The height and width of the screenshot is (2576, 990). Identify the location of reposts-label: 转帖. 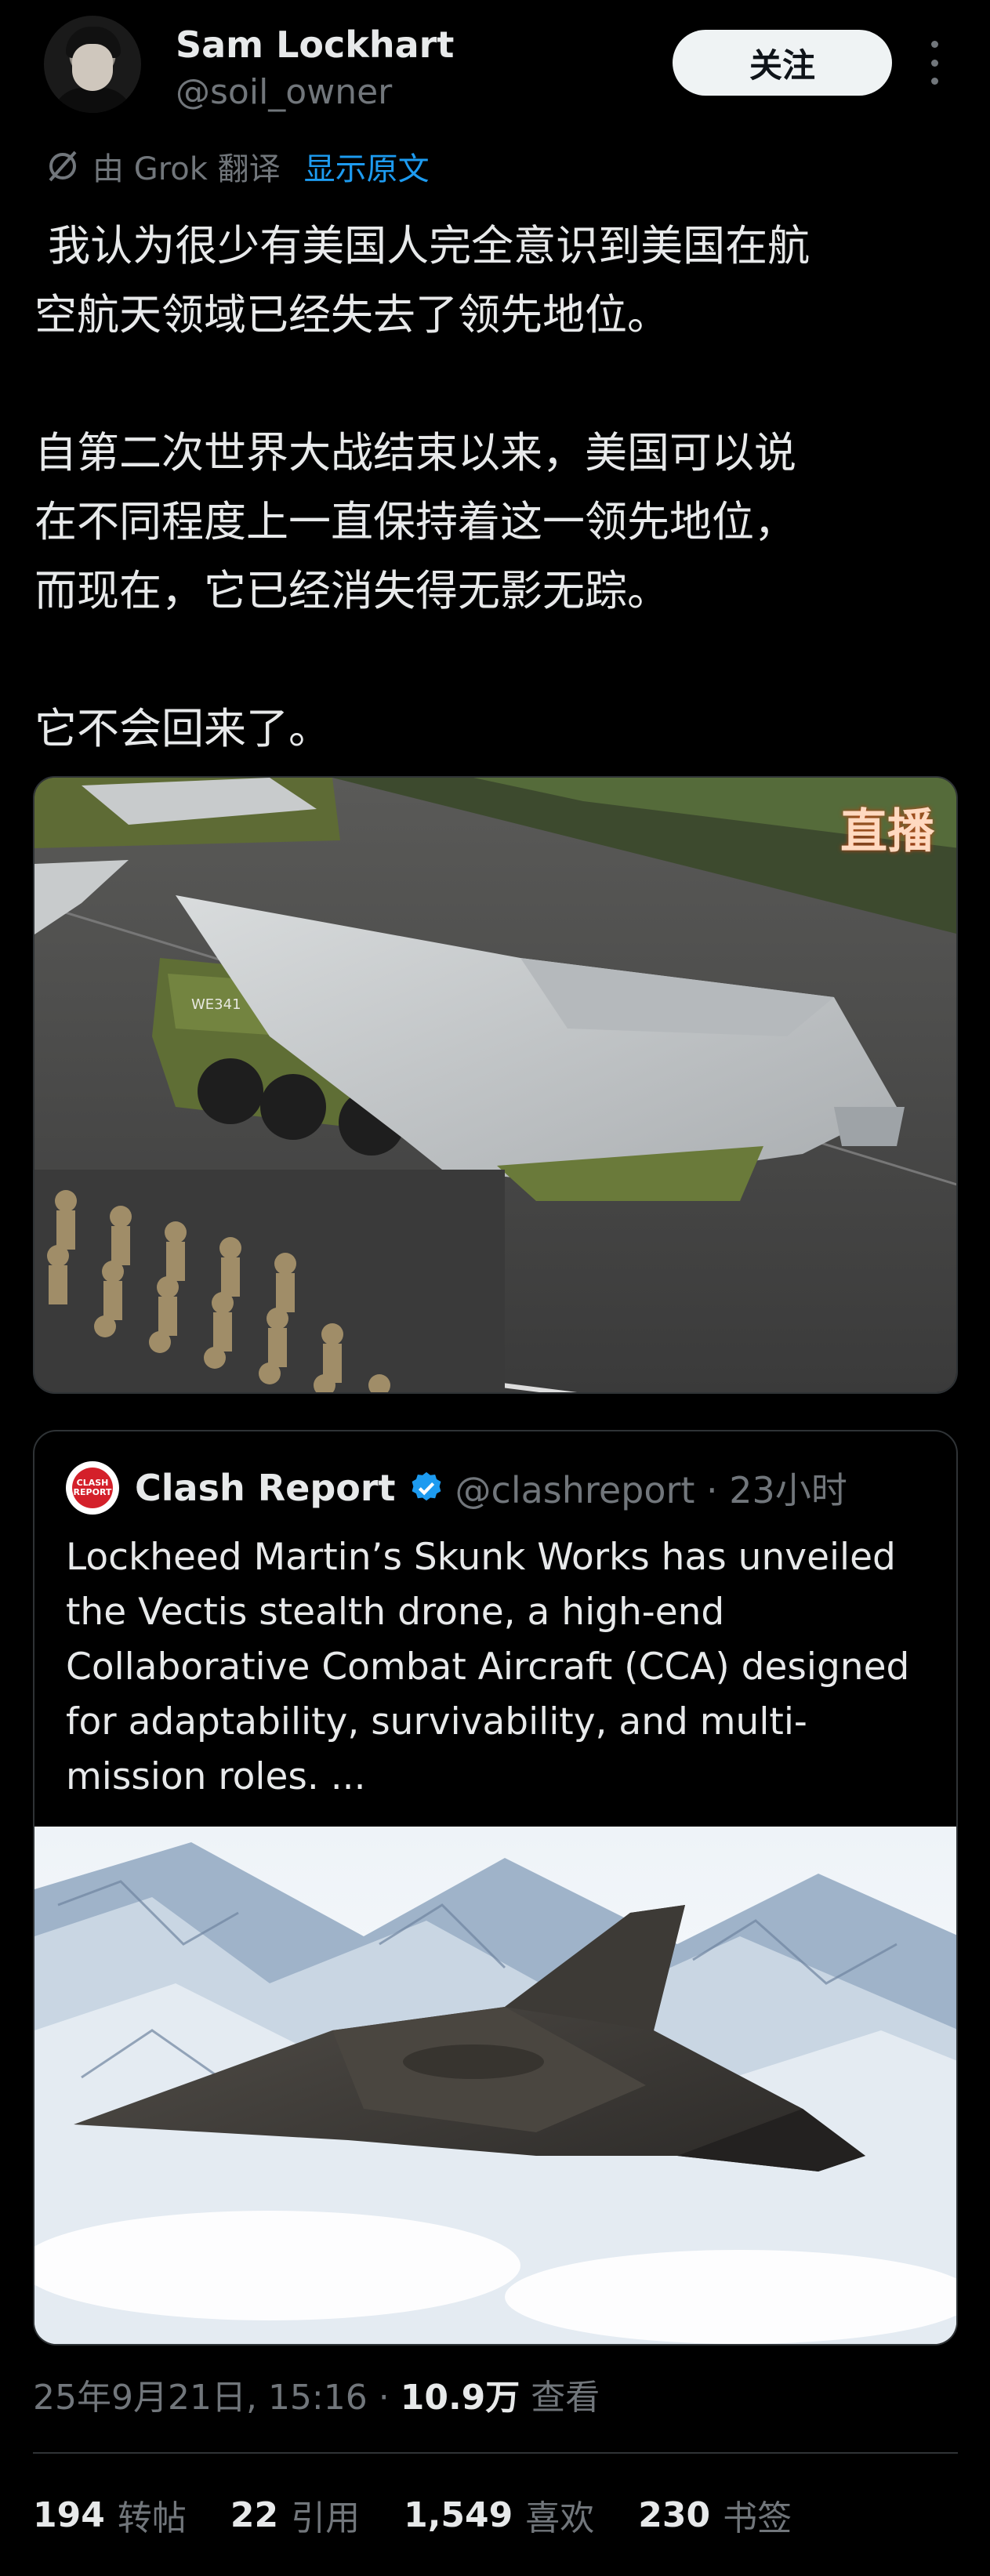
(152, 2518).